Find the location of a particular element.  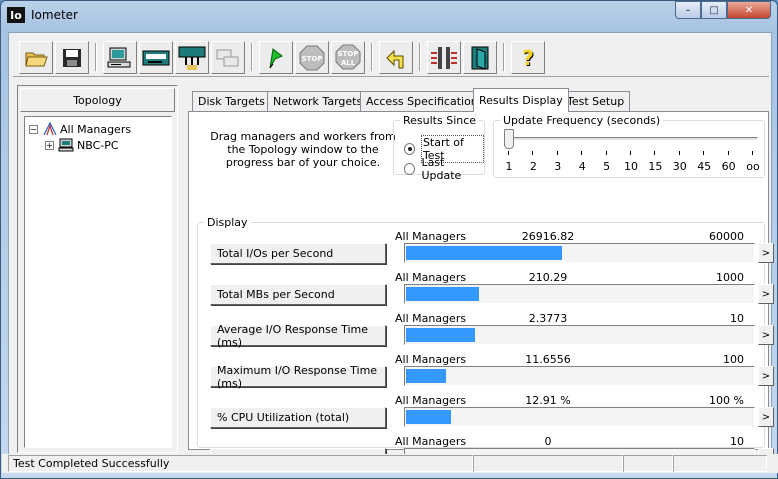

toolbar: STOP STOP ALL ? is located at coordinates (391, 57).